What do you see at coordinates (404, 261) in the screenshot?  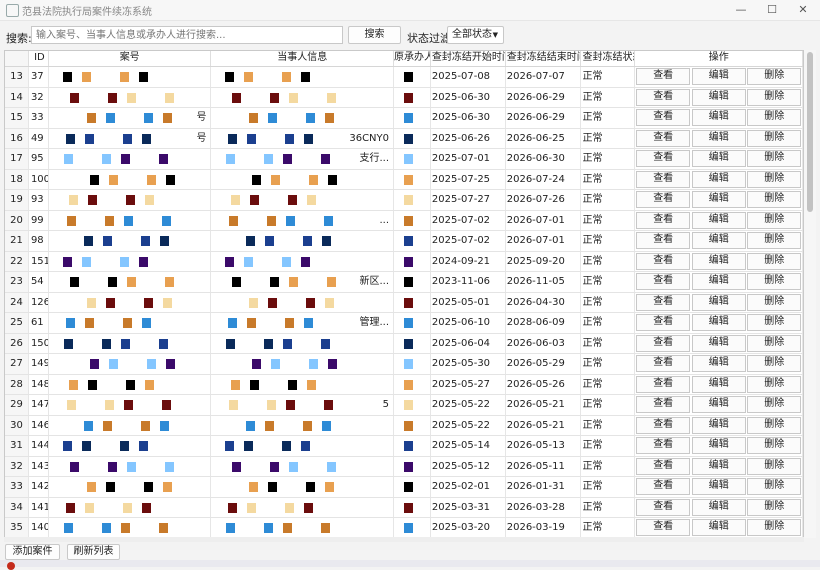 I see `table-row: 22 151 2024-09-21 2025-09-20 正常 查看 编辑 删除` at bounding box center [404, 261].